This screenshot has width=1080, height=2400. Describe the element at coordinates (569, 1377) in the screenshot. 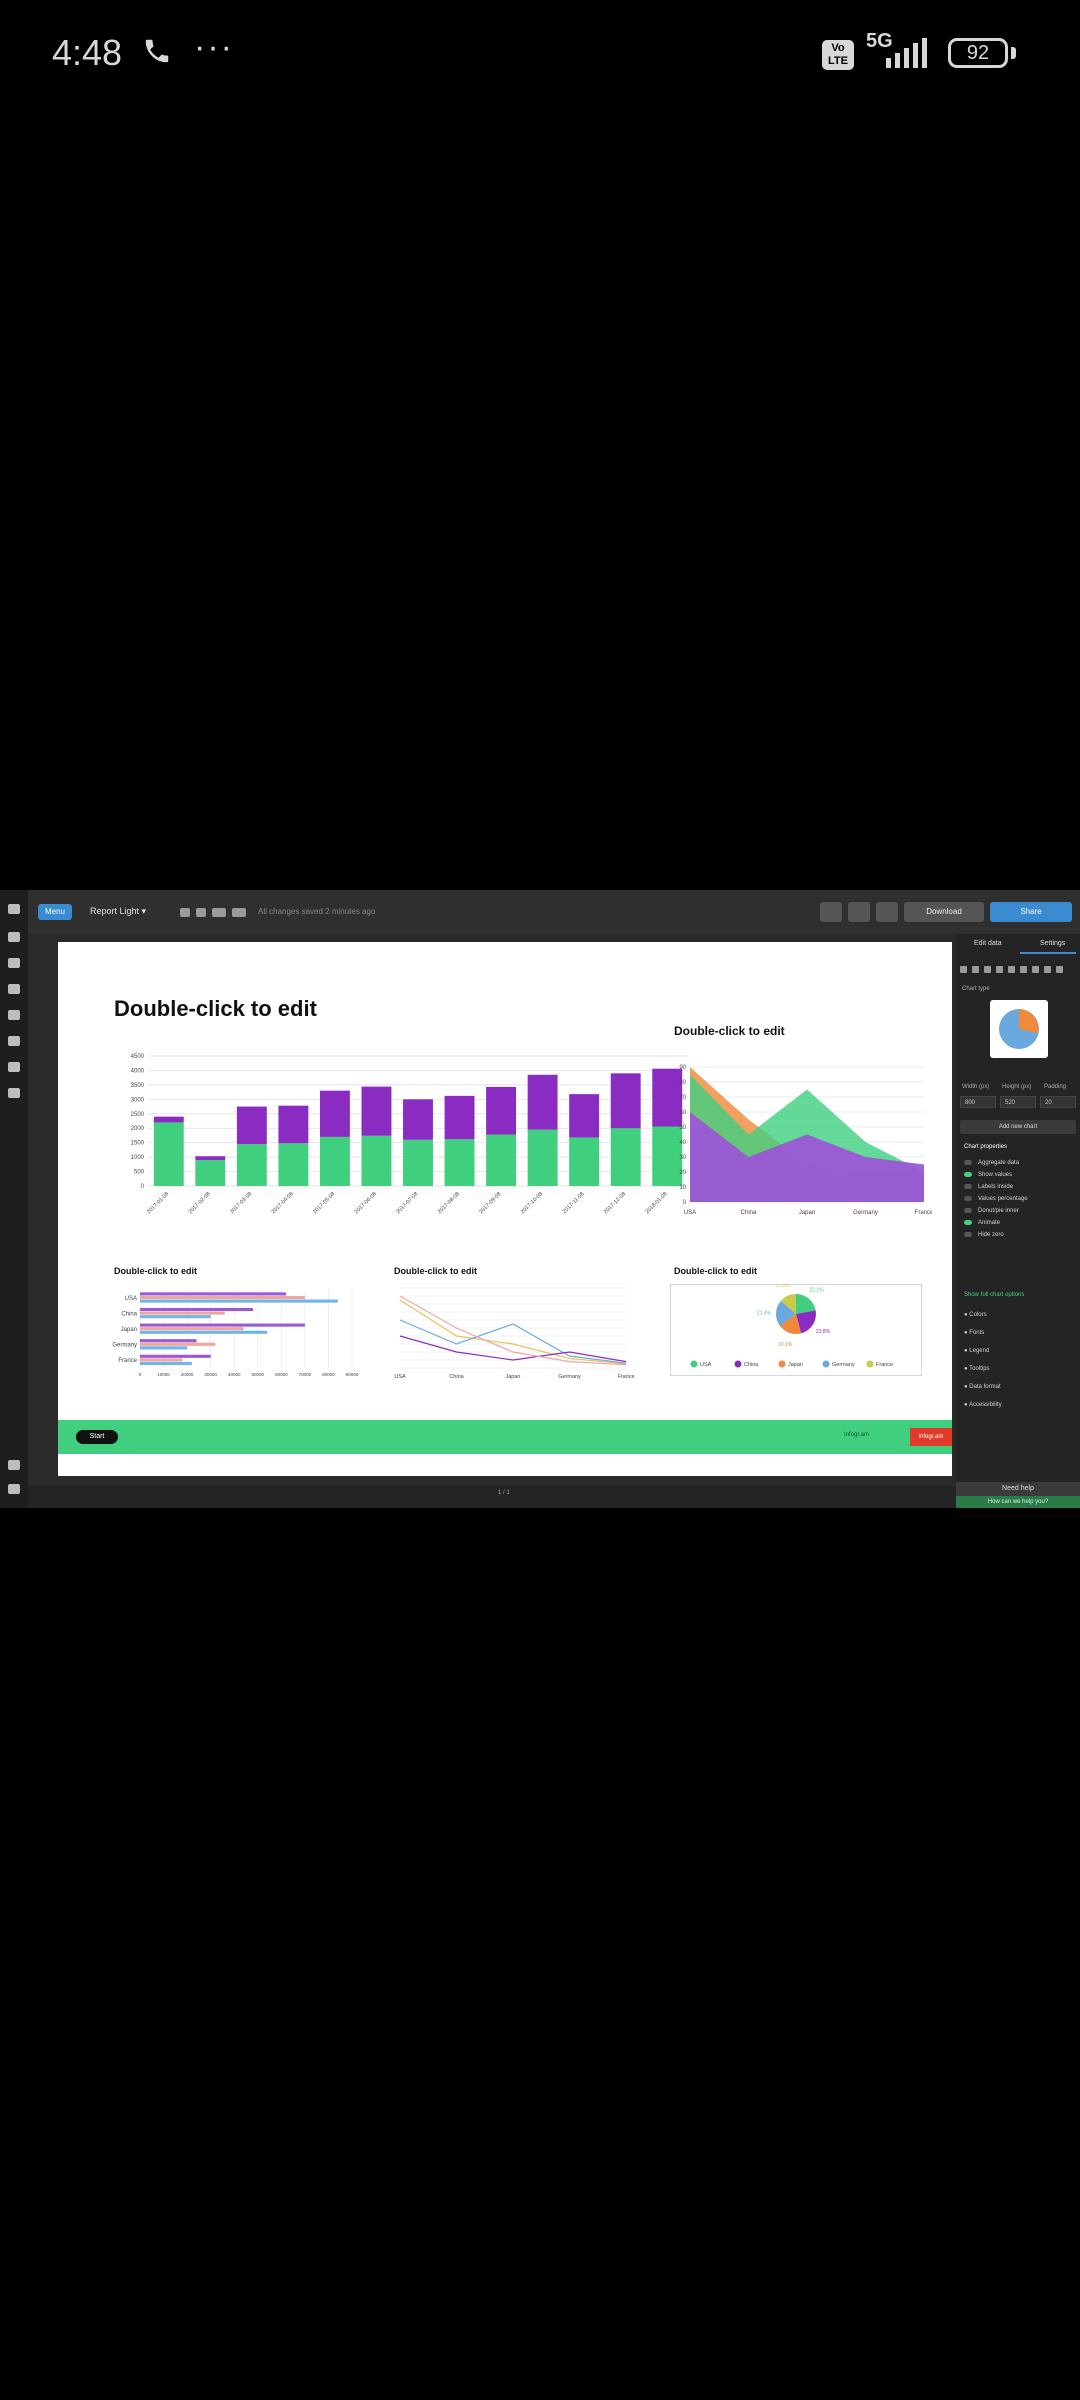

I see `x-tick-label: Germany` at that location.